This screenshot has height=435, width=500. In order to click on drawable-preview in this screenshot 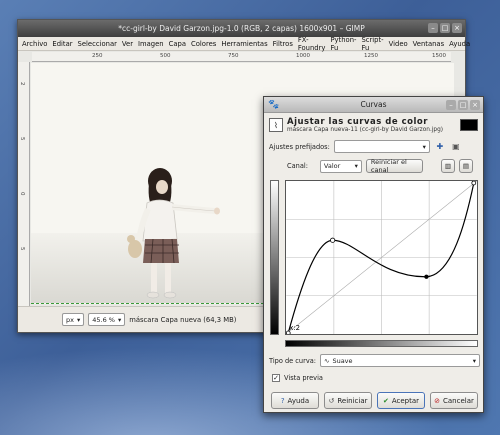, I will do `click(469, 125)`.